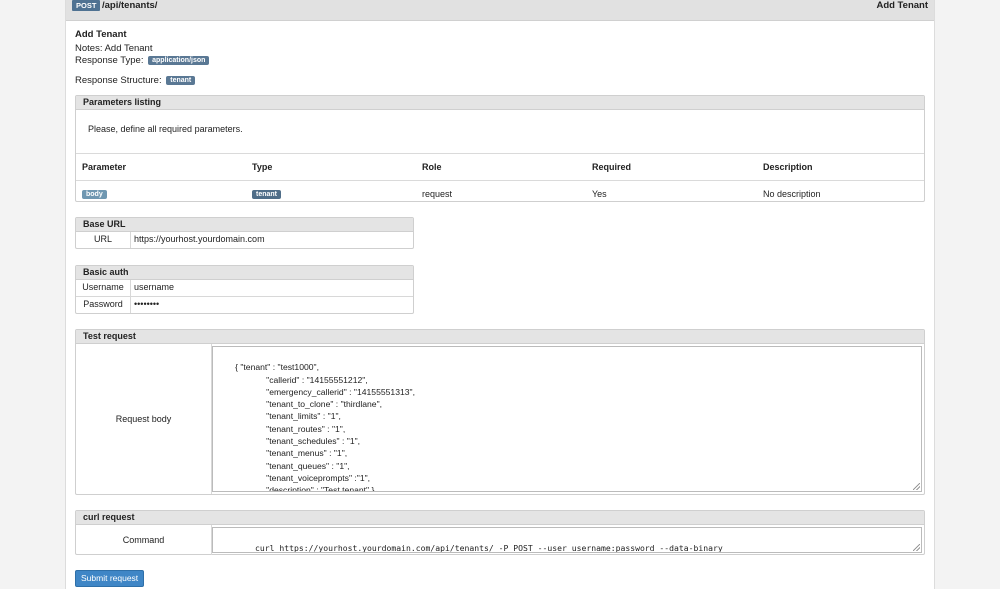 This screenshot has height=589, width=1000. What do you see at coordinates (130, 5) in the screenshot?
I see `endpoint-path: /api/tenants/` at bounding box center [130, 5].